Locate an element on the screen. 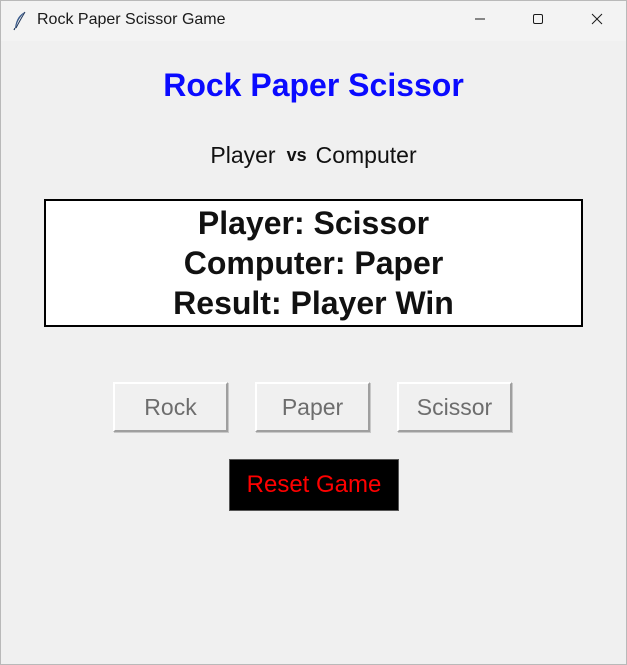 The width and height of the screenshot is (627, 665). versus-line: Player vs Computer is located at coordinates (313, 155).